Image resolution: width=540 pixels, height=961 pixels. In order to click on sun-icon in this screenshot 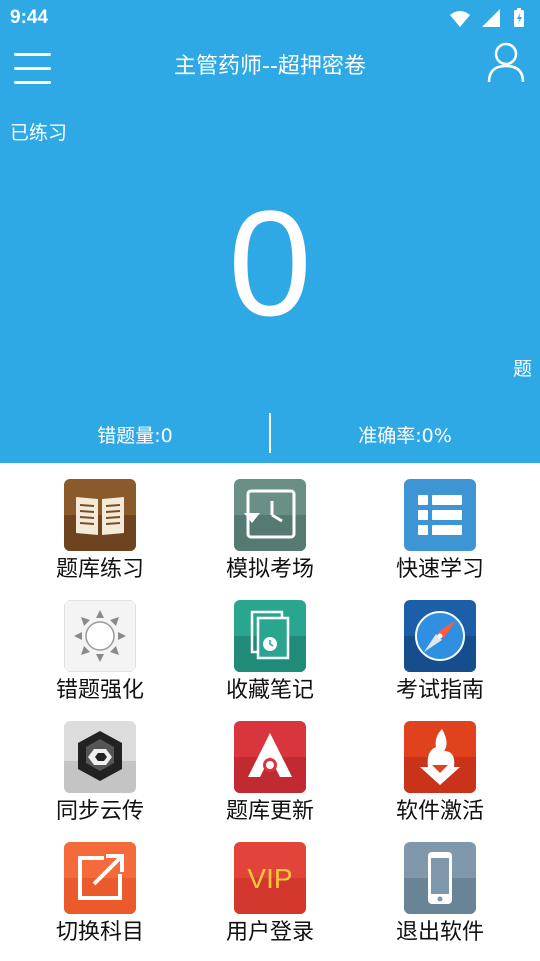, I will do `click(100, 636)`.